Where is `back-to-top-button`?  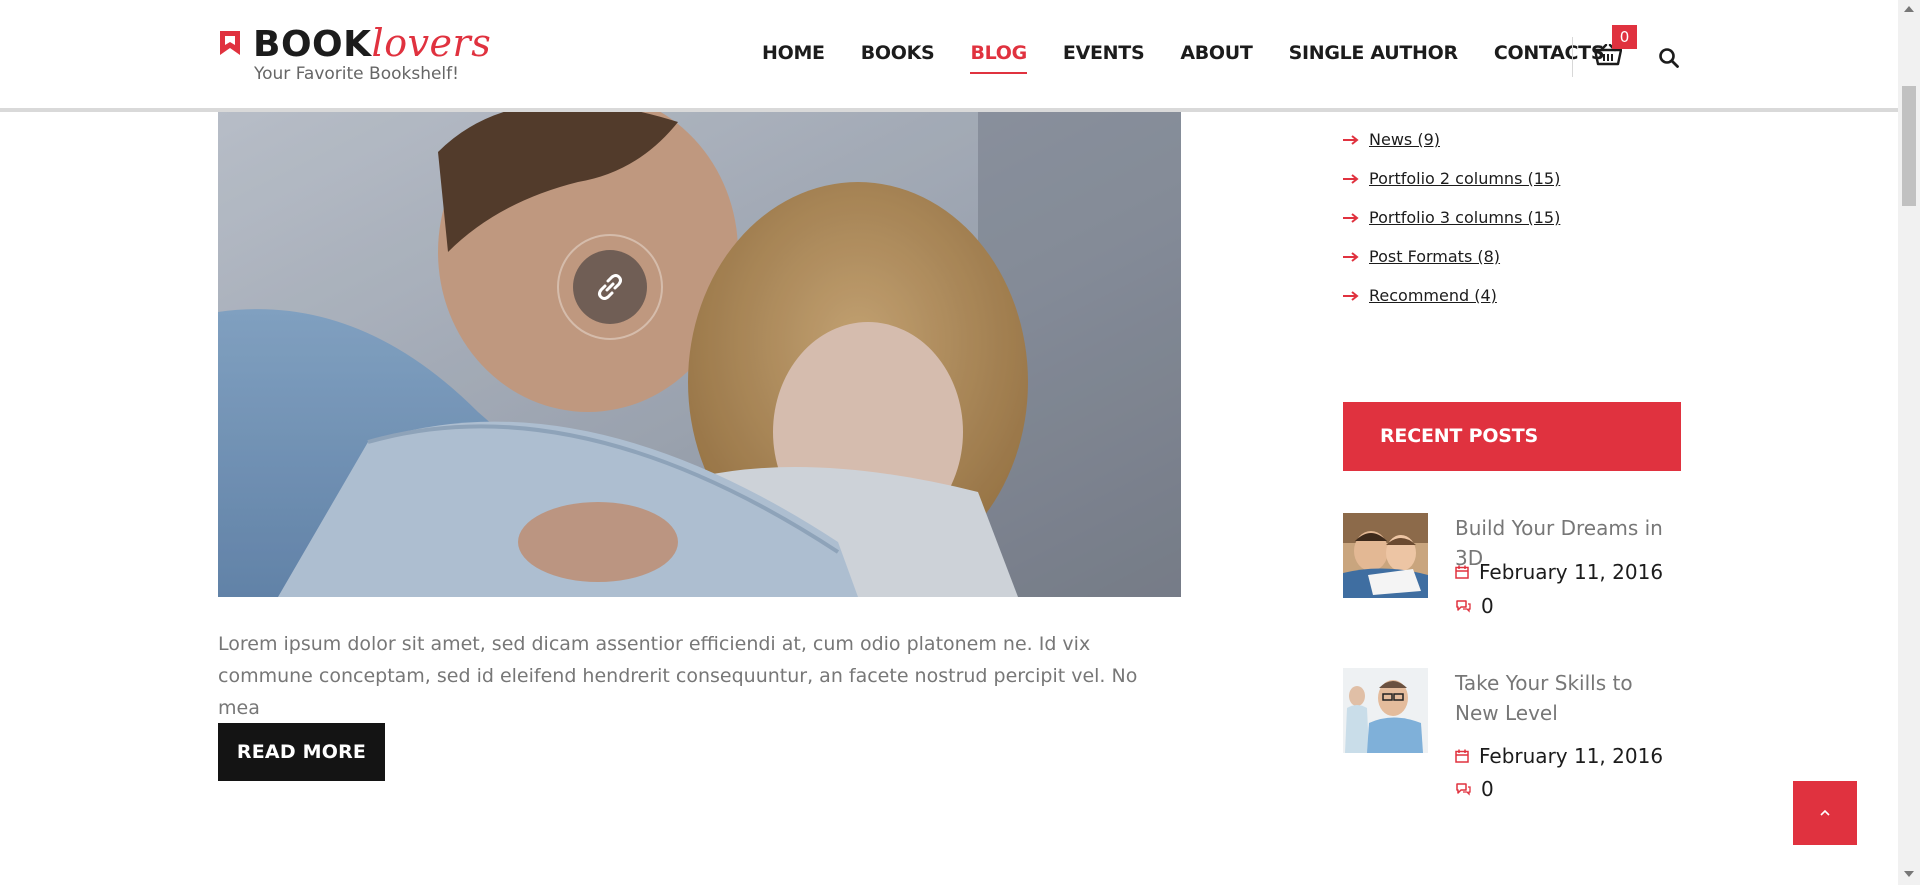
back-to-top-button is located at coordinates (1825, 813).